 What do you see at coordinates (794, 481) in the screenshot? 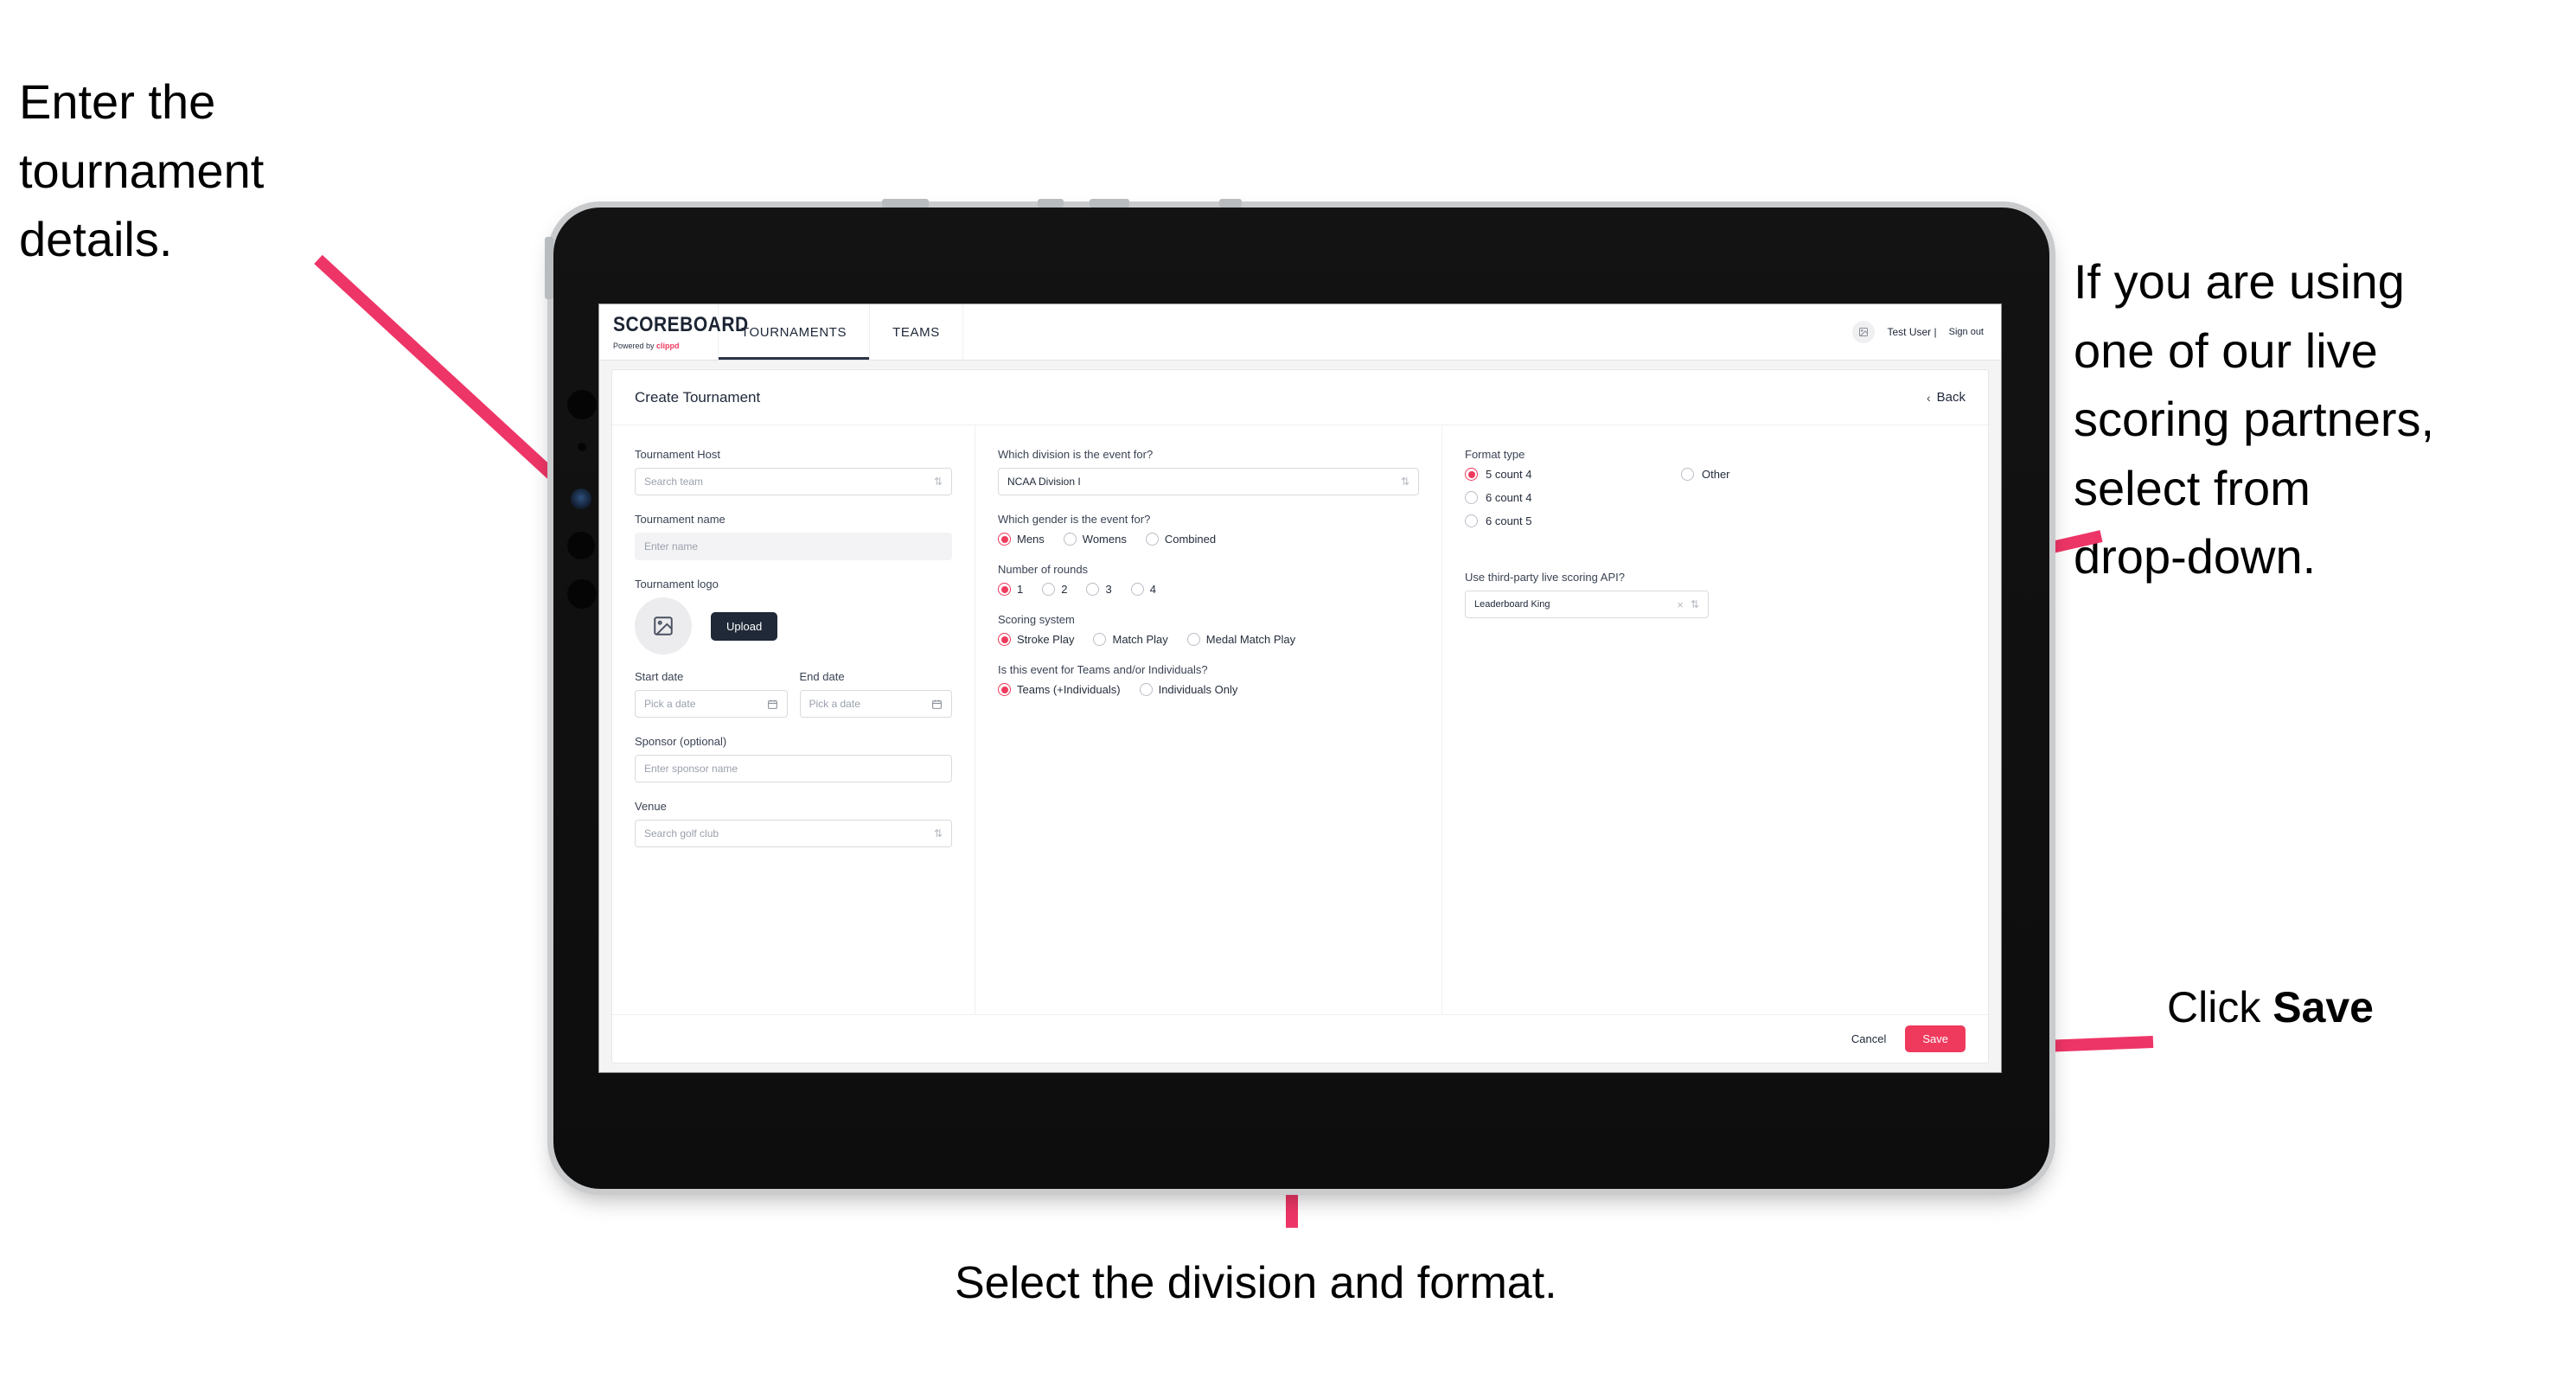
I see `tournament-host-input: Search team ⇅` at bounding box center [794, 481].